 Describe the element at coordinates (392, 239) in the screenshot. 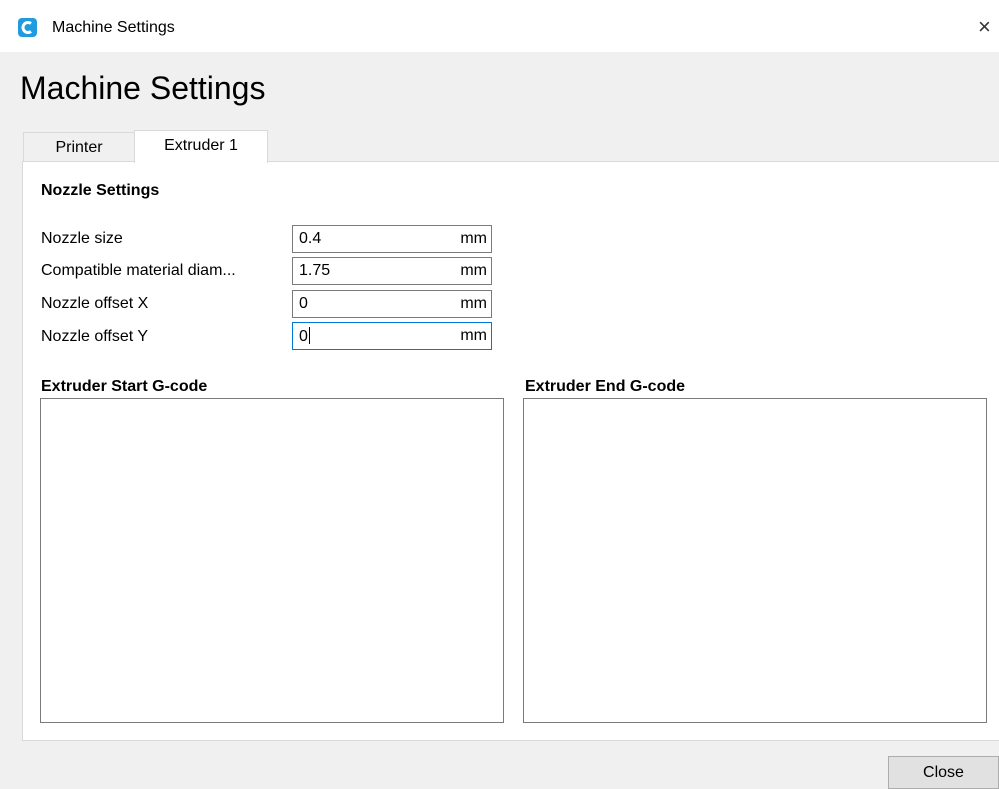

I see `nozzle-size-field: 0.4 mm` at that location.